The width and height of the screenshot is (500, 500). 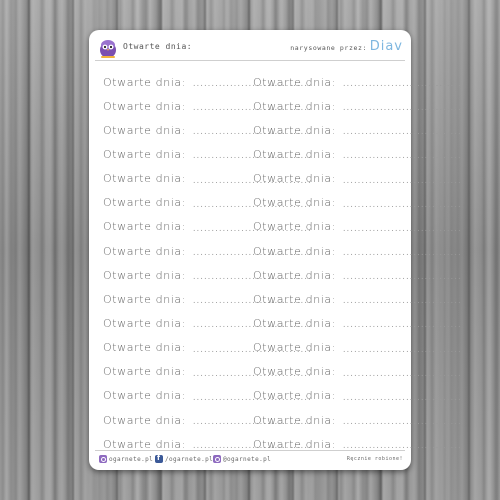 I want to click on header-title: Otwarte dnia:, so click(x=158, y=46).